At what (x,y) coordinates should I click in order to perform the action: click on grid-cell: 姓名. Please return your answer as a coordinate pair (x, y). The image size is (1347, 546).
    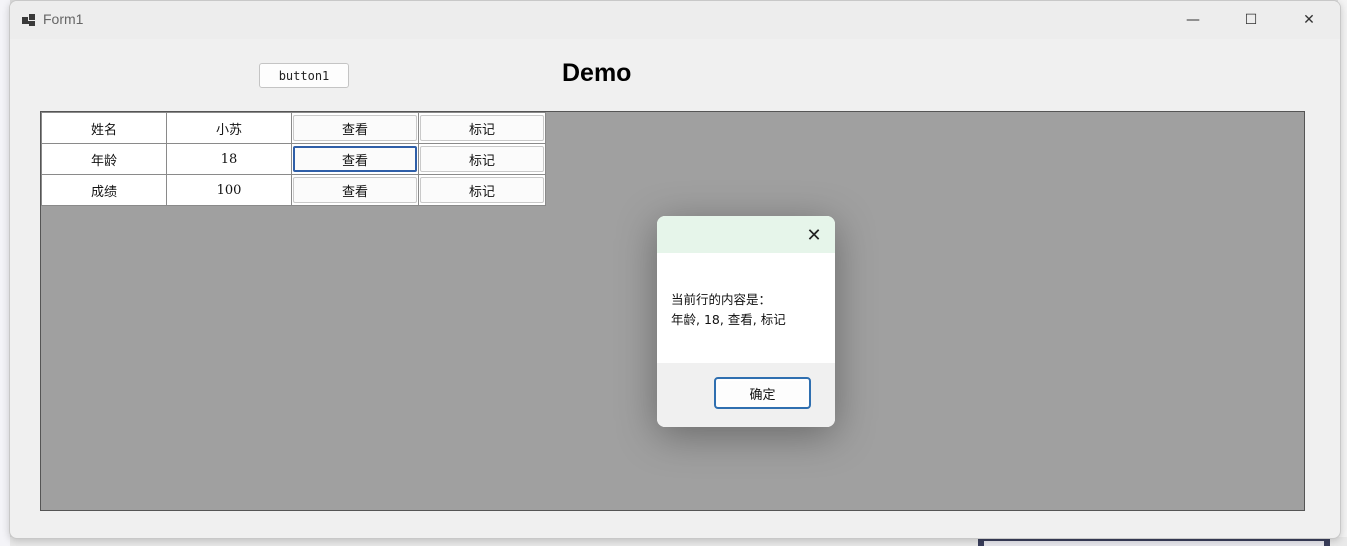
    Looking at the image, I should click on (104, 128).